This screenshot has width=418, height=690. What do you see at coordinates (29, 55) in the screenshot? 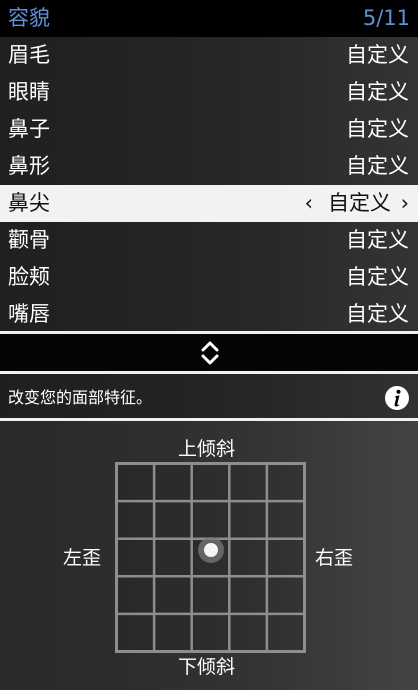
I see `menu-item-label: 眉毛` at bounding box center [29, 55].